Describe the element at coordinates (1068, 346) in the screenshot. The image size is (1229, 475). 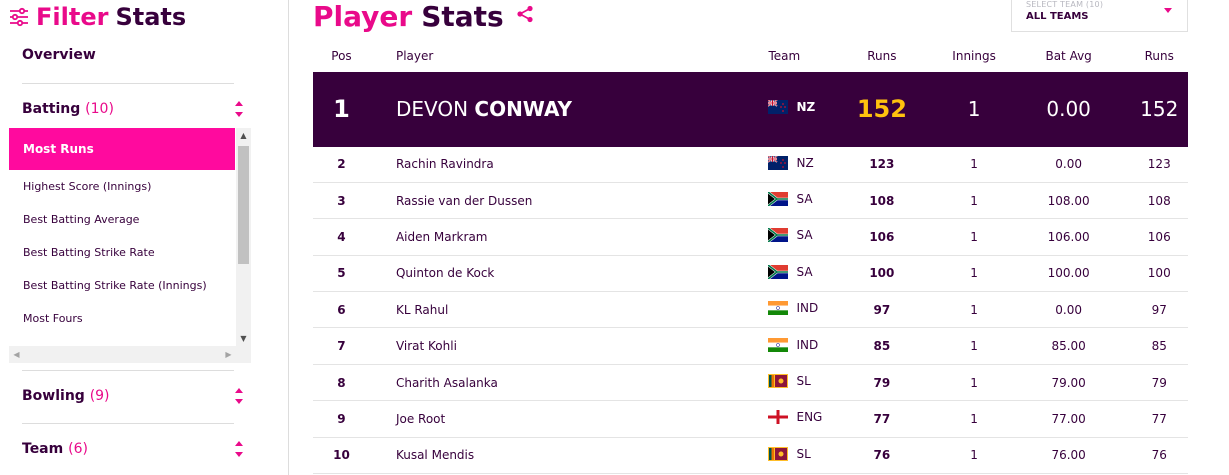
I see `cell-bat-avg: 85.00` at that location.